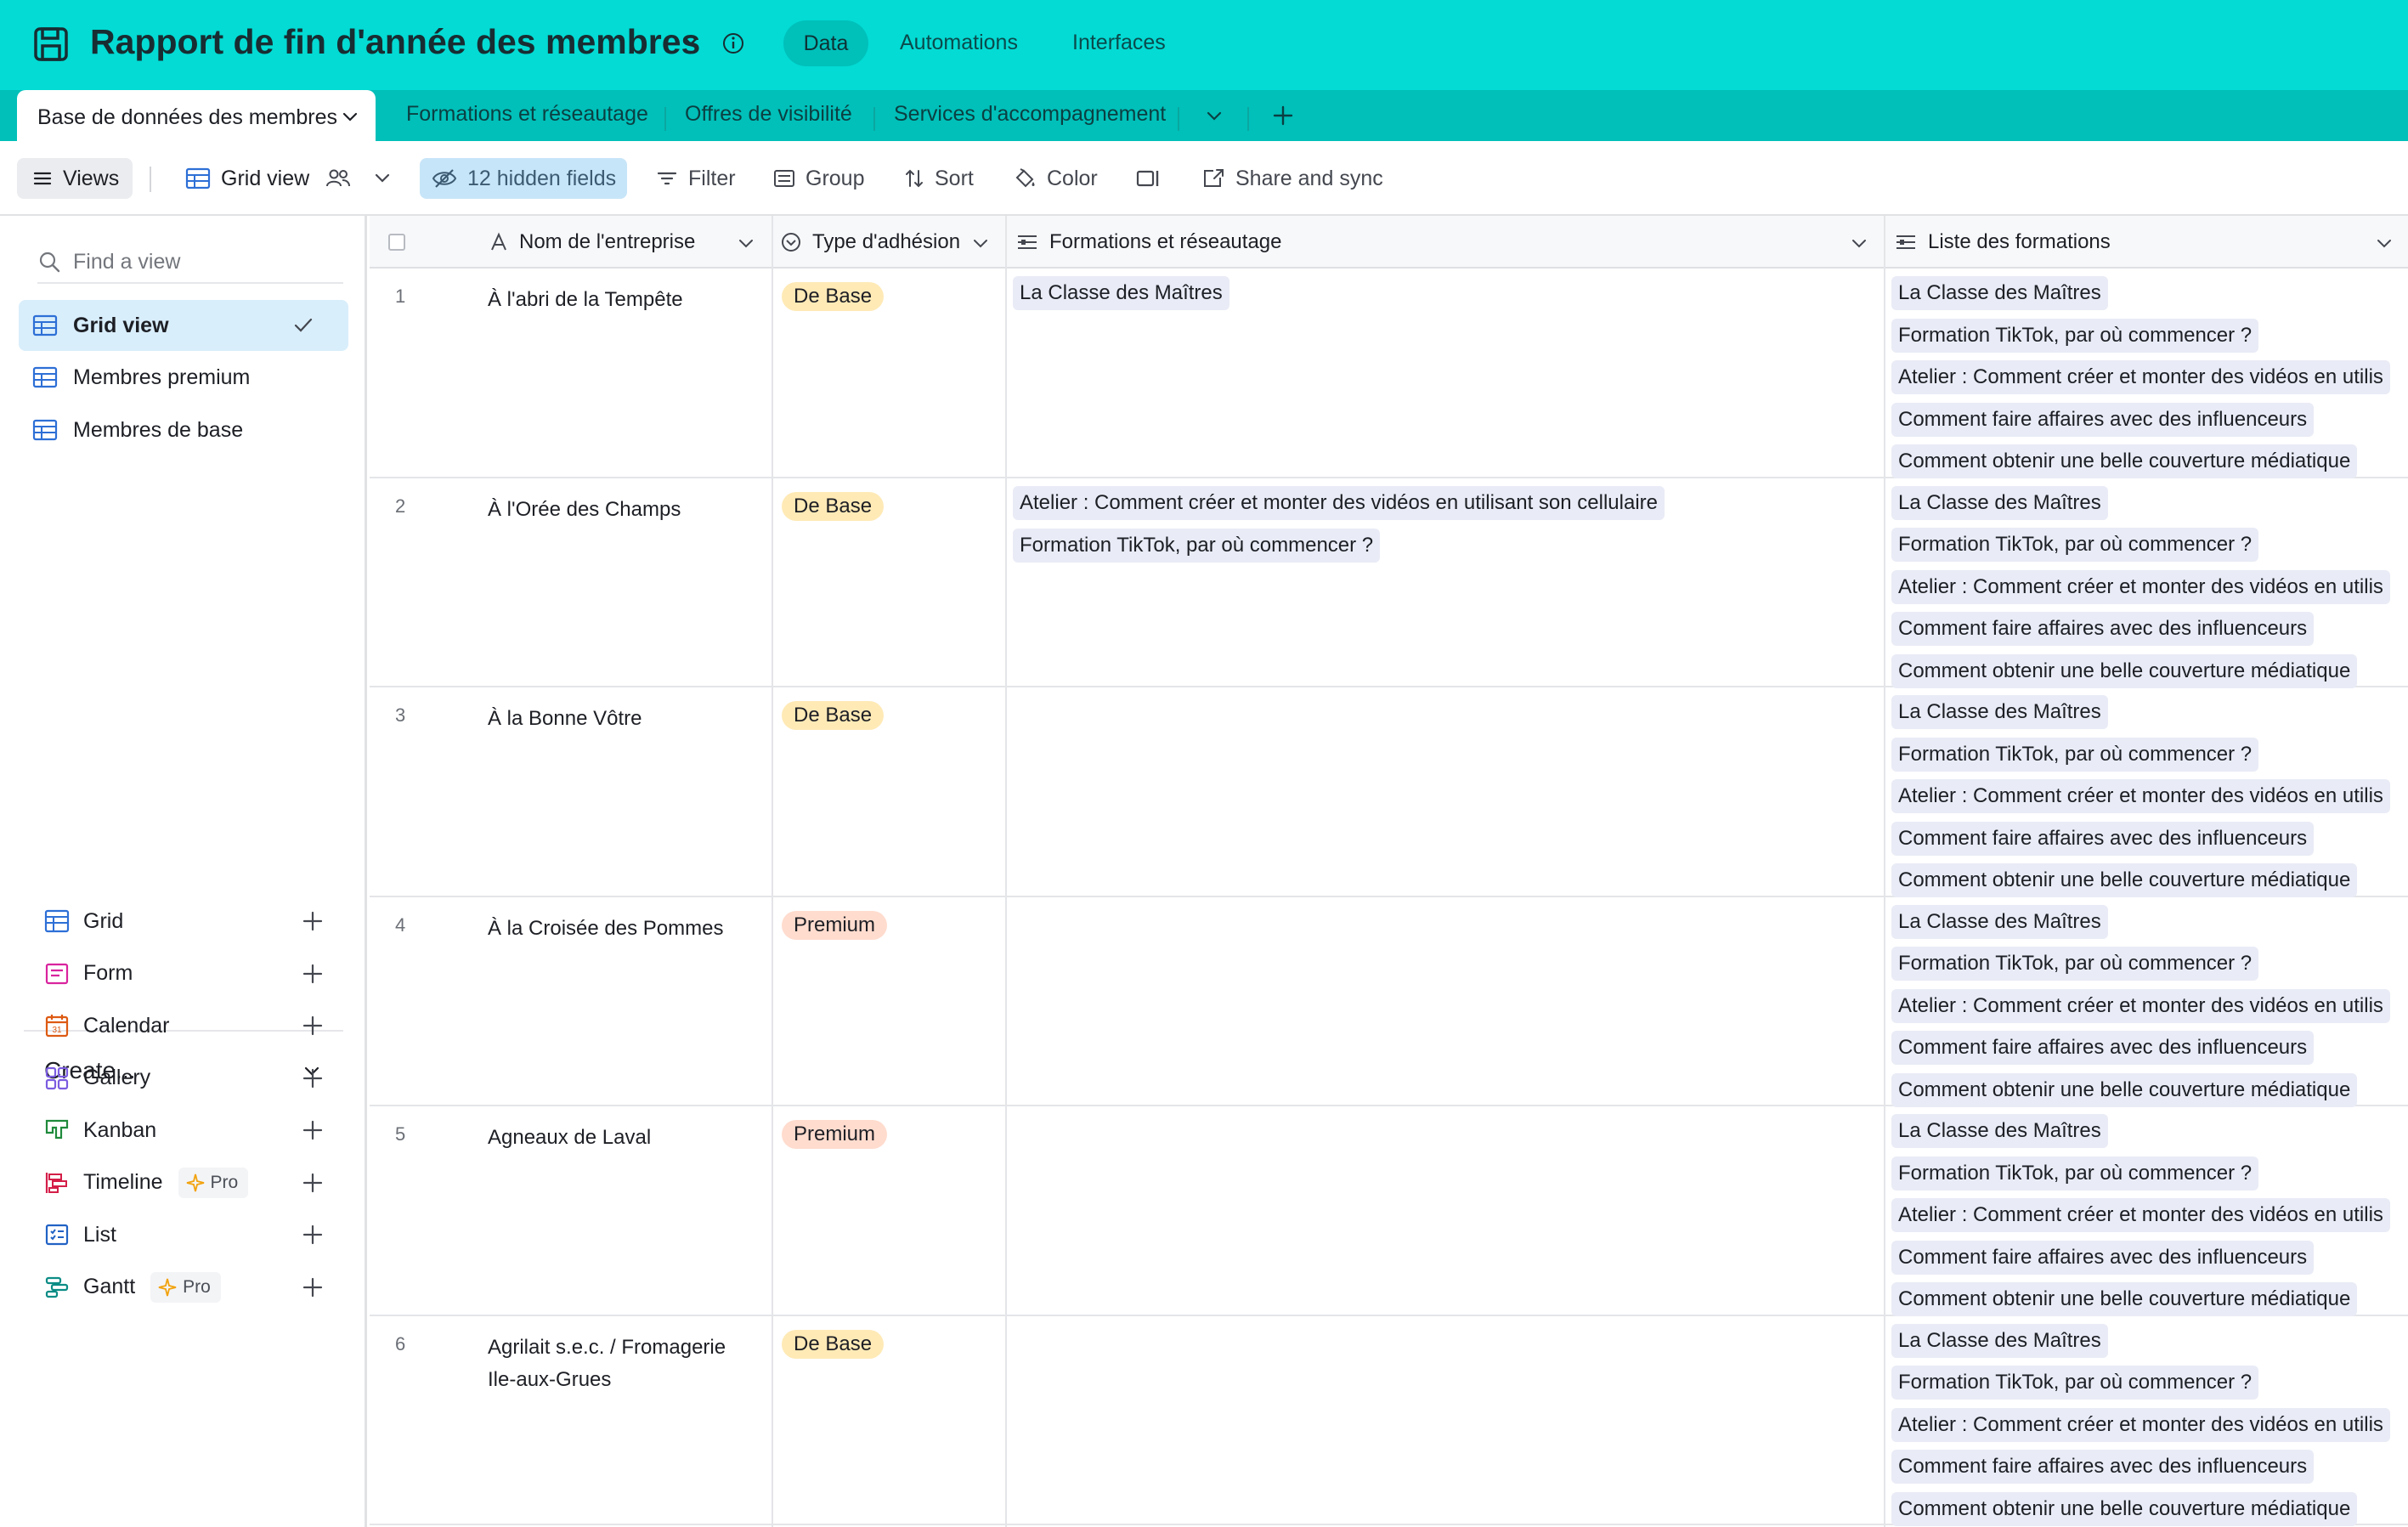 The height and width of the screenshot is (1527, 2408). Describe the element at coordinates (1292, 179) in the screenshot. I see `share-sync-button: Share and sync` at that location.